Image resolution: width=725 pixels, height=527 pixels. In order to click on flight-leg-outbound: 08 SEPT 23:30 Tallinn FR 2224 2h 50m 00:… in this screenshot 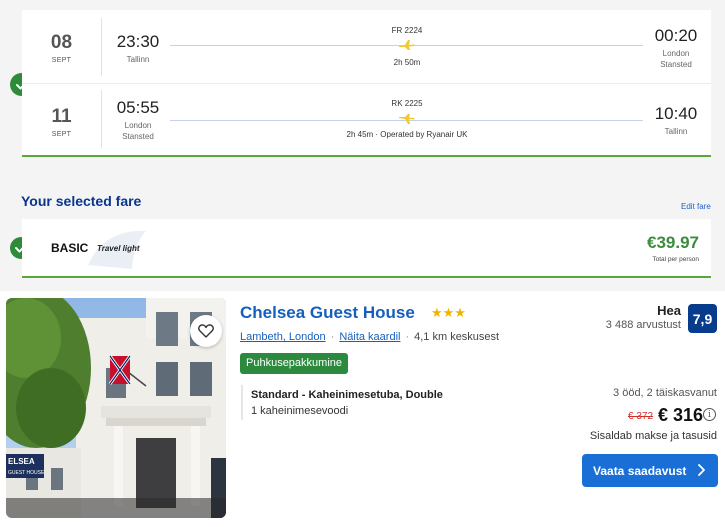, I will do `click(366, 45)`.